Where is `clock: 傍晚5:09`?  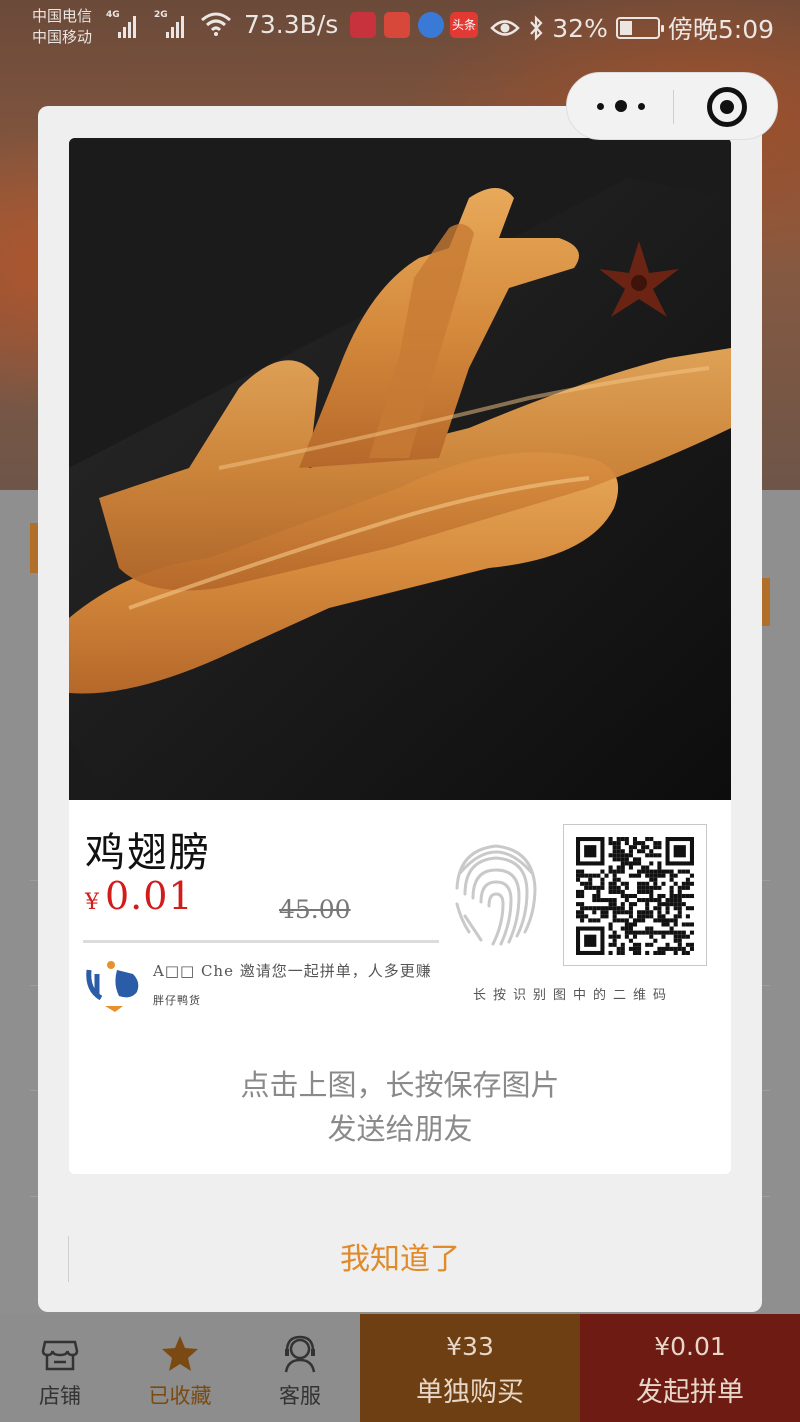 clock: 傍晚5:09 is located at coordinates (720, 29).